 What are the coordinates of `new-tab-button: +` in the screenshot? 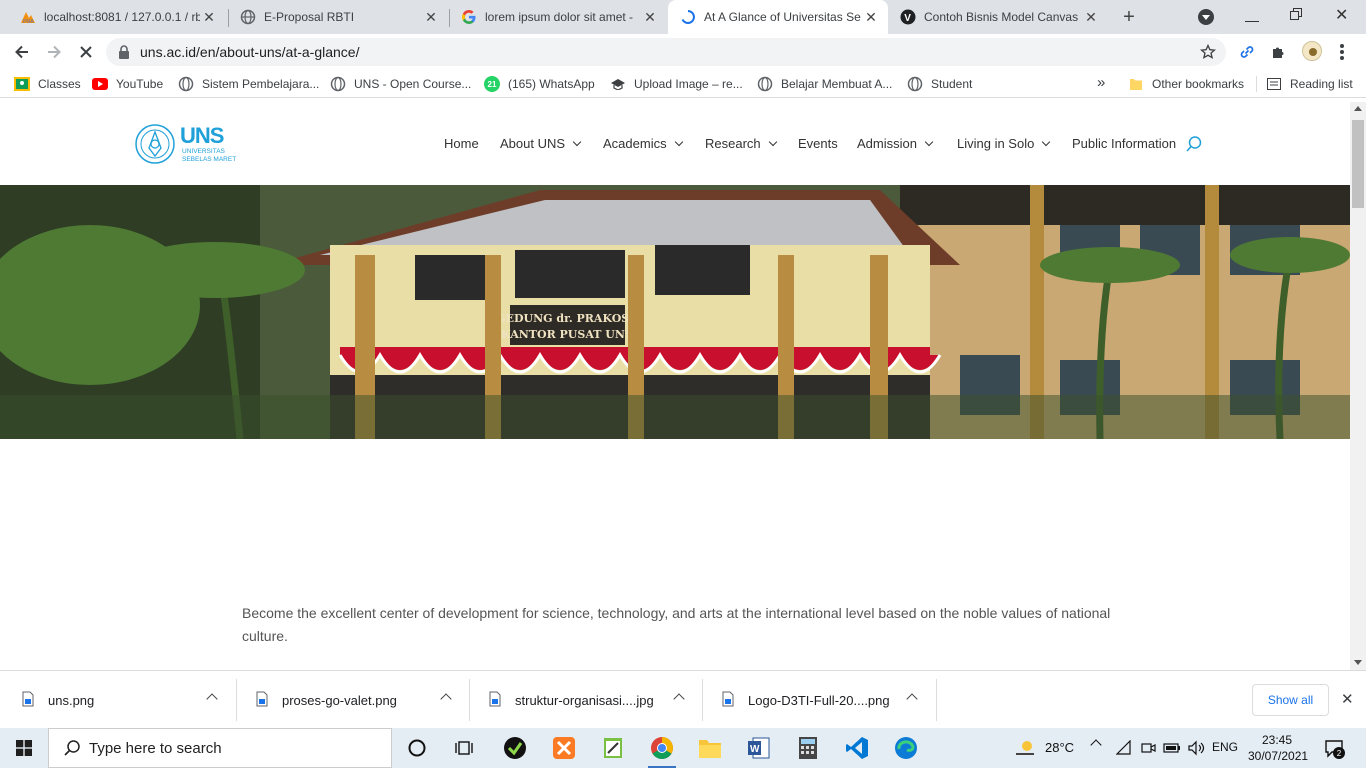 It's located at (1129, 17).